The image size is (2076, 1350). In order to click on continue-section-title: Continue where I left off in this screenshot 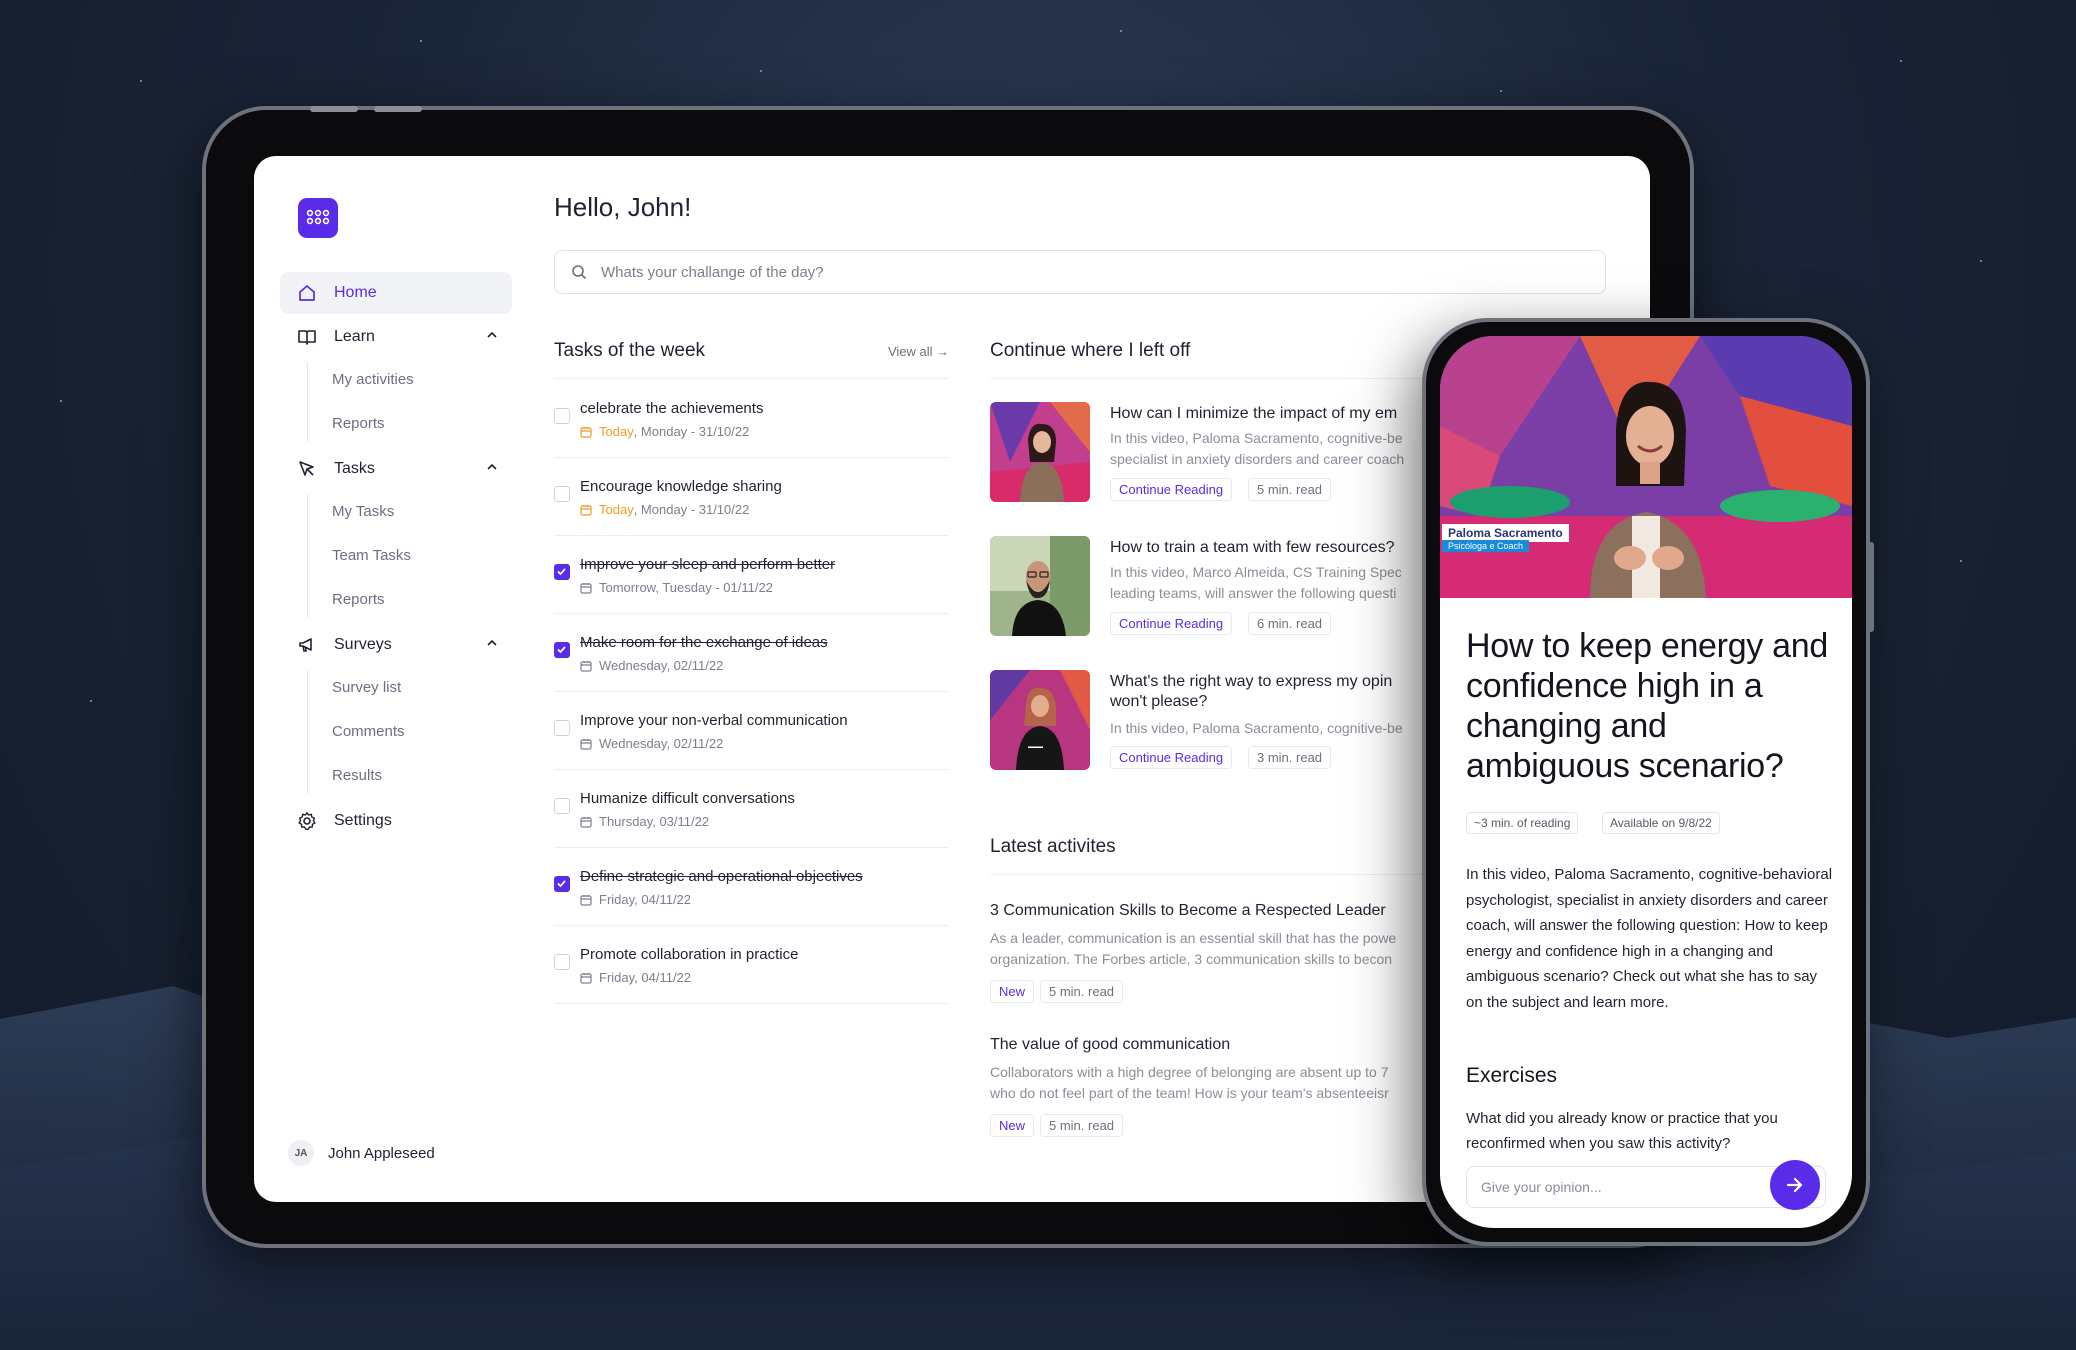, I will do `click(1090, 350)`.